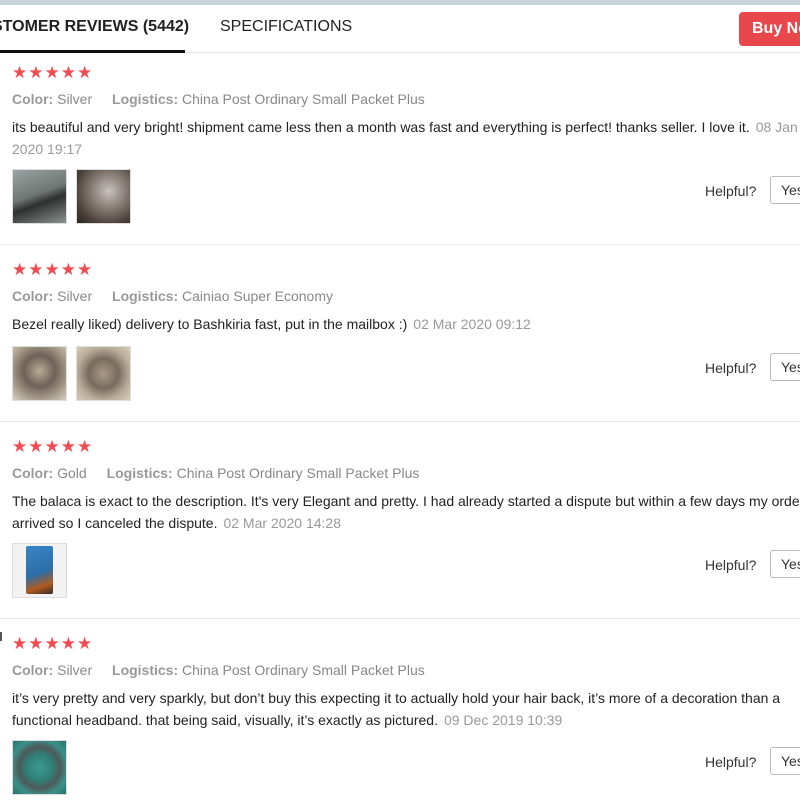 The image size is (800, 800). What do you see at coordinates (92, 51) in the screenshot?
I see `active-tab-indicator` at bounding box center [92, 51].